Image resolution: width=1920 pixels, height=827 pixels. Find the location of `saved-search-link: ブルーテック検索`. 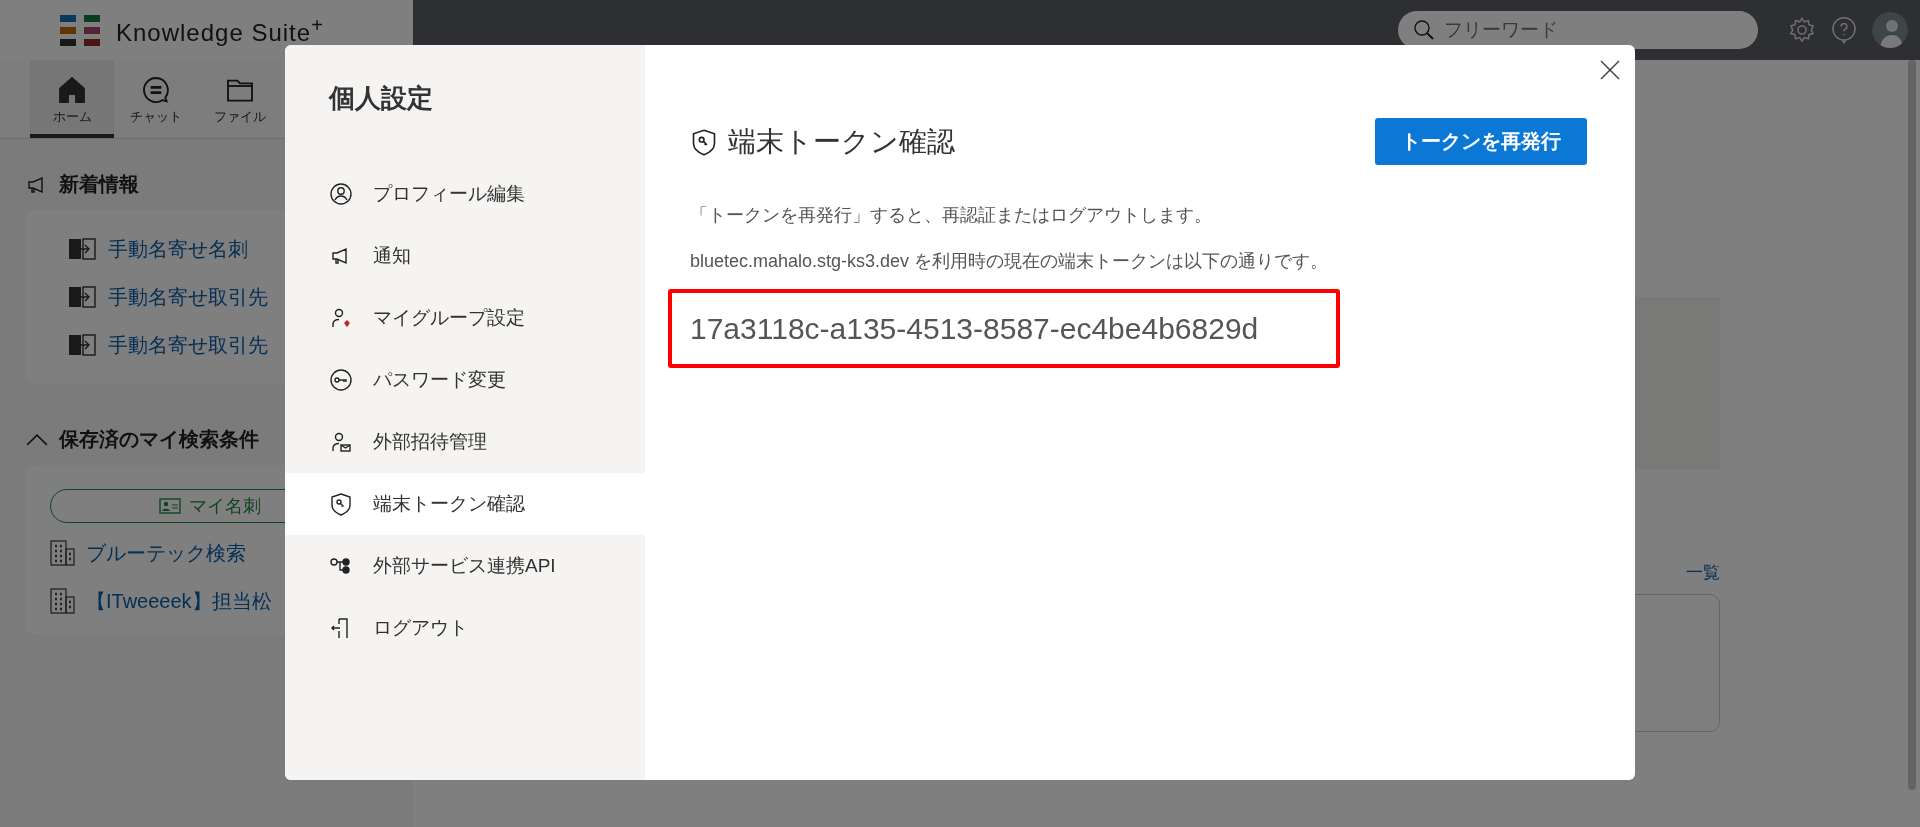

saved-search-link: ブルーテック検索 is located at coordinates (166, 553).